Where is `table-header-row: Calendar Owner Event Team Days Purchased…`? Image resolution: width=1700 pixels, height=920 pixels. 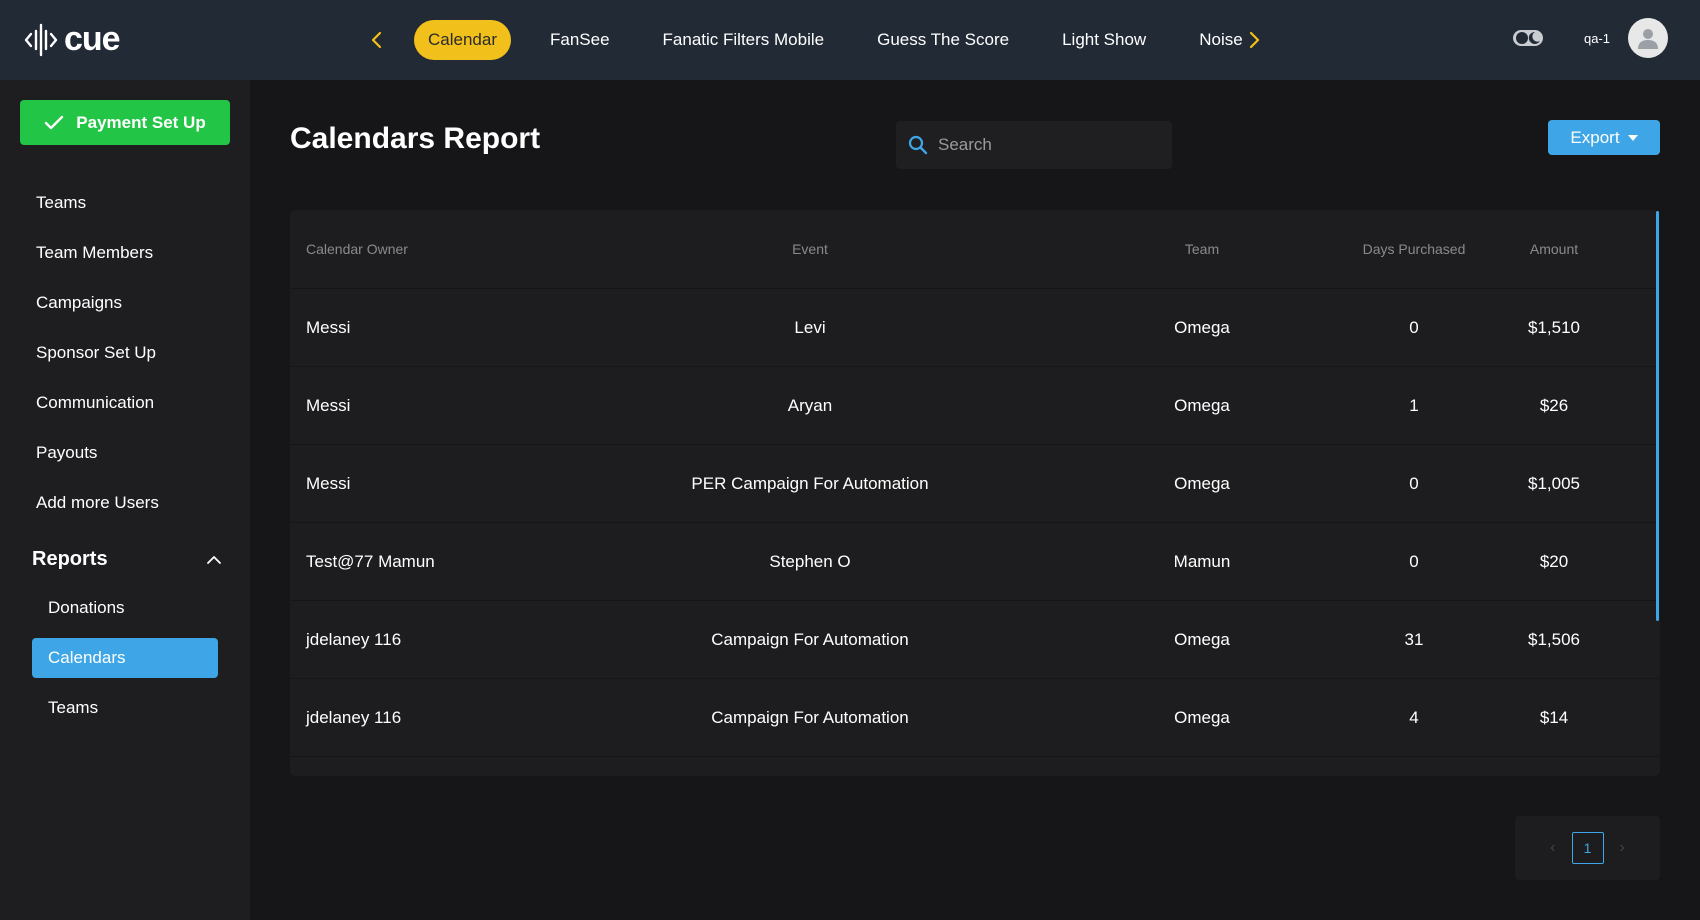
table-header-row: Calendar Owner Event Team Days Purchased… is located at coordinates (975, 249).